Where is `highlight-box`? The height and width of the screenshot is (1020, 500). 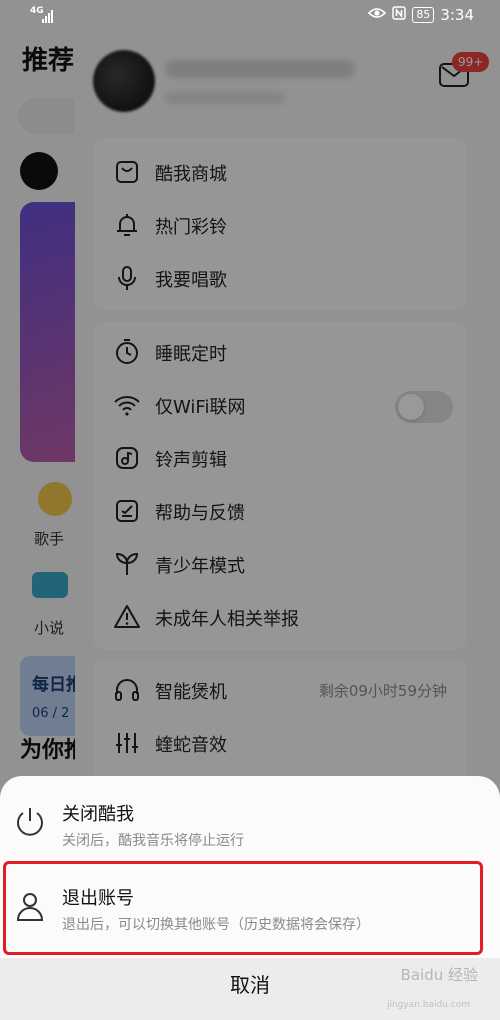
highlight-box is located at coordinates (243, 908).